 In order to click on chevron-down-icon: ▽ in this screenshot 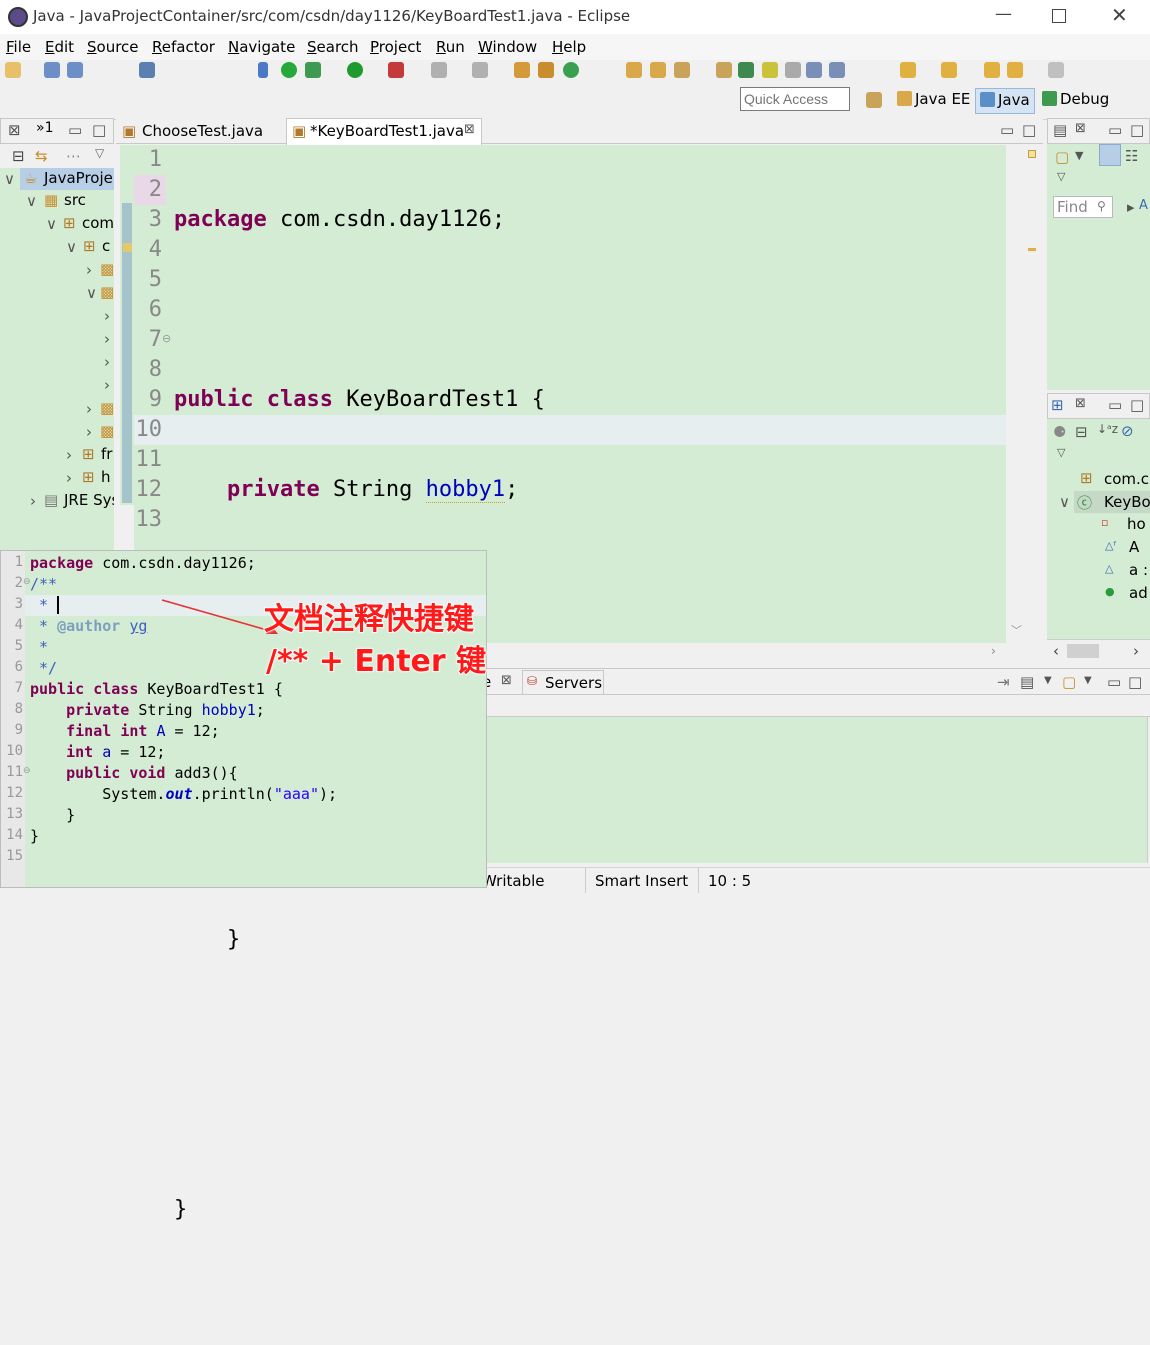, I will do `click(99, 153)`.